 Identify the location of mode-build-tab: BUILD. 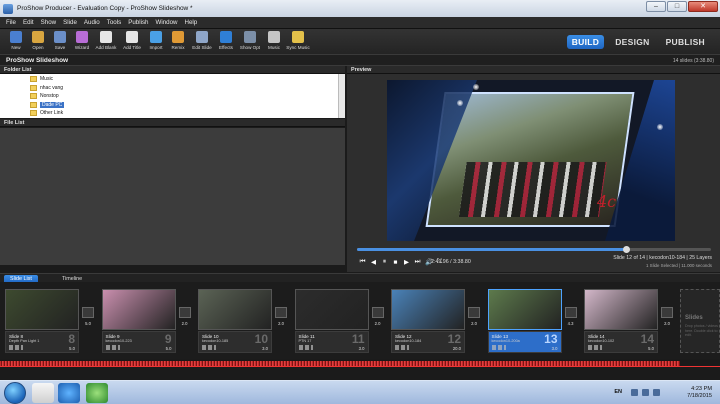
(585, 42).